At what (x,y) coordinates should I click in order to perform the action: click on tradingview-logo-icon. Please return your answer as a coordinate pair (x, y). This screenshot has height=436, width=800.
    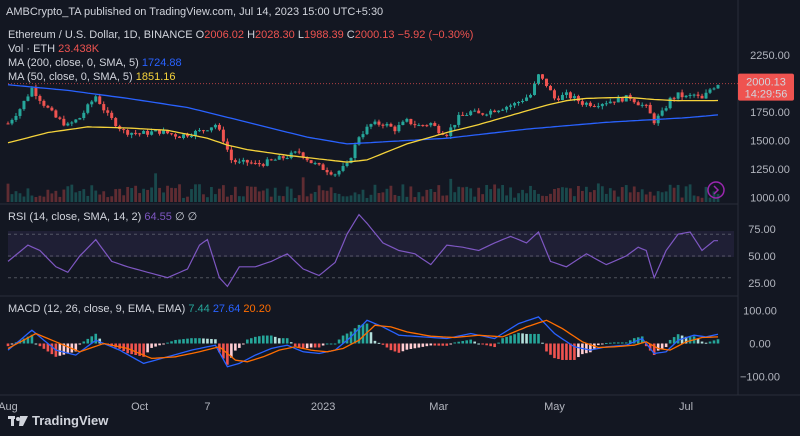
    Looking at the image, I should click on (18, 420).